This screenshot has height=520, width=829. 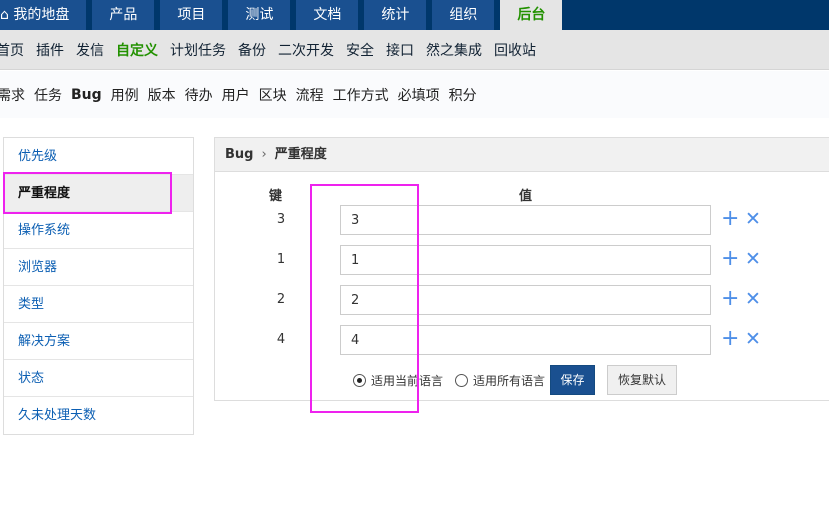 I want to click on subnav-item: 发信, so click(x=90, y=50).